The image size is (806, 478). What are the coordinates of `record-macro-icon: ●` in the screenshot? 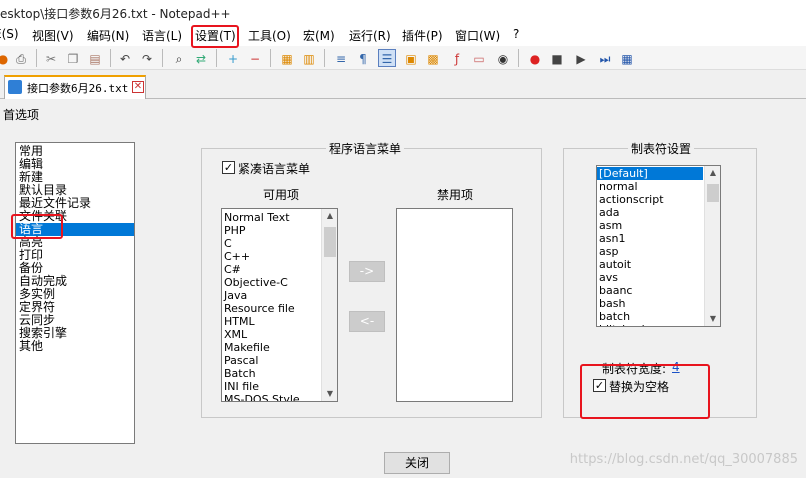 It's located at (535, 58).